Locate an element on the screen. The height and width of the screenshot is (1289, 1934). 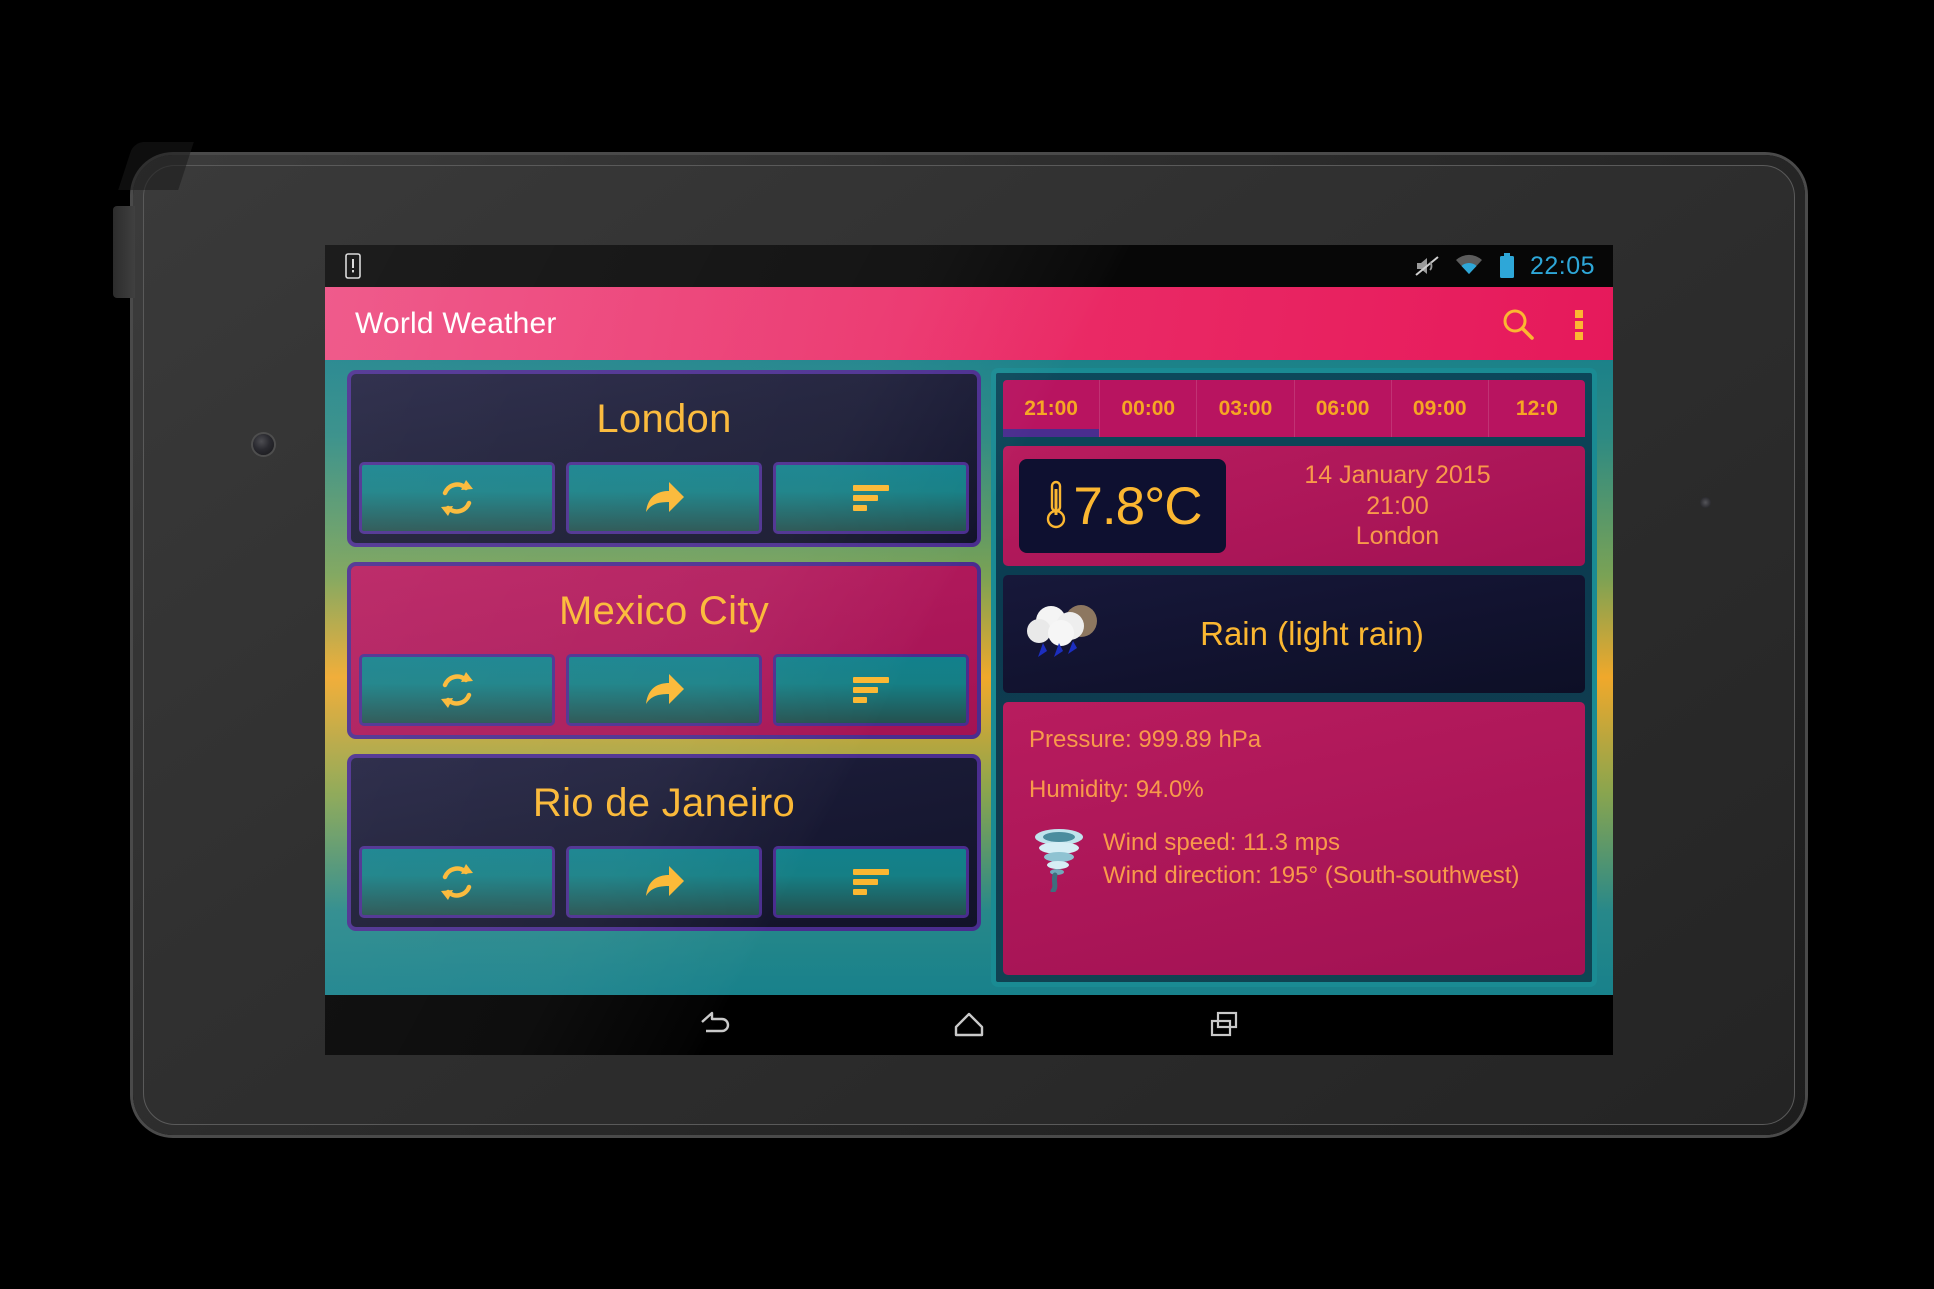
back-icon is located at coordinates (714, 1025).